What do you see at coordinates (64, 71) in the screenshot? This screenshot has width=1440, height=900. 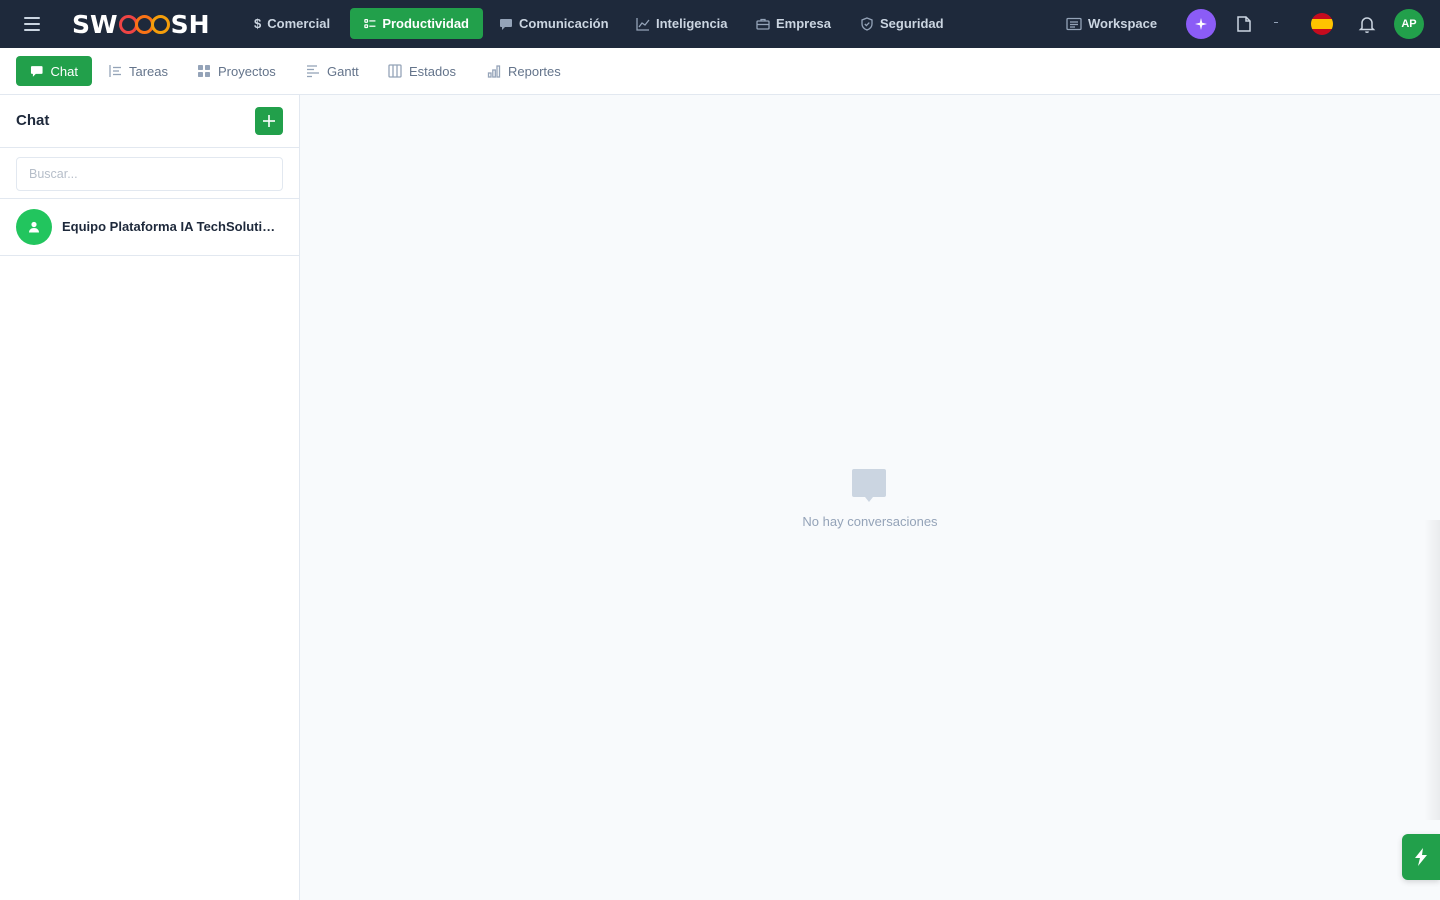 I see `tab-label: Chat` at bounding box center [64, 71].